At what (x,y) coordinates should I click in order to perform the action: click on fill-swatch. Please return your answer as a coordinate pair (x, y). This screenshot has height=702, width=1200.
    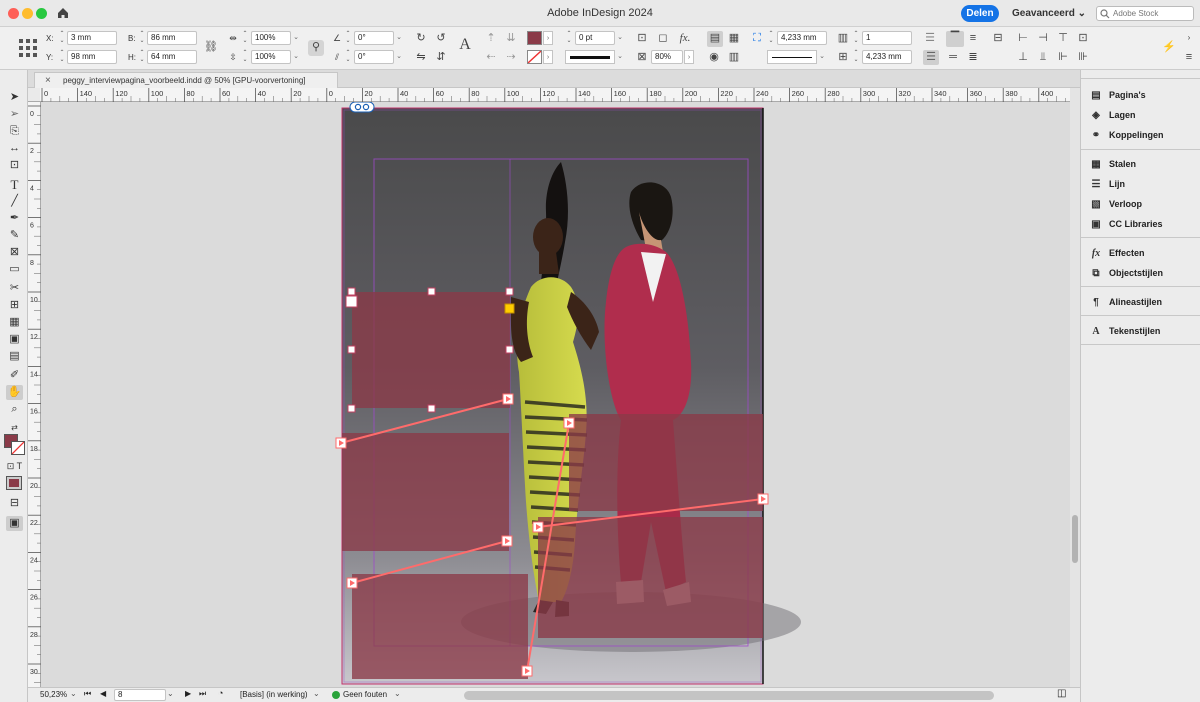
    Looking at the image, I should click on (534, 38).